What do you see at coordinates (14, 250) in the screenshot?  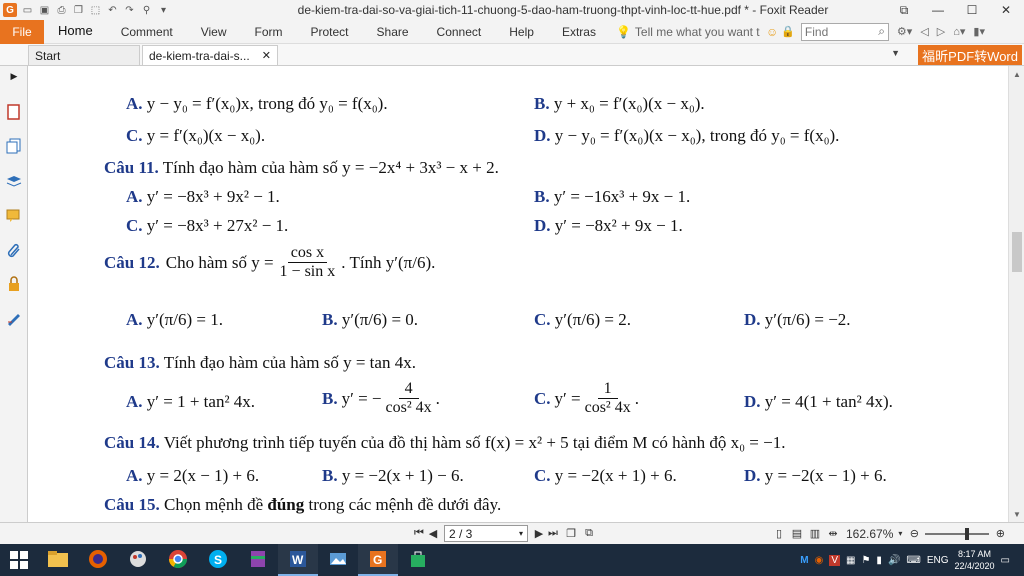 I see `attachment-icon` at bounding box center [14, 250].